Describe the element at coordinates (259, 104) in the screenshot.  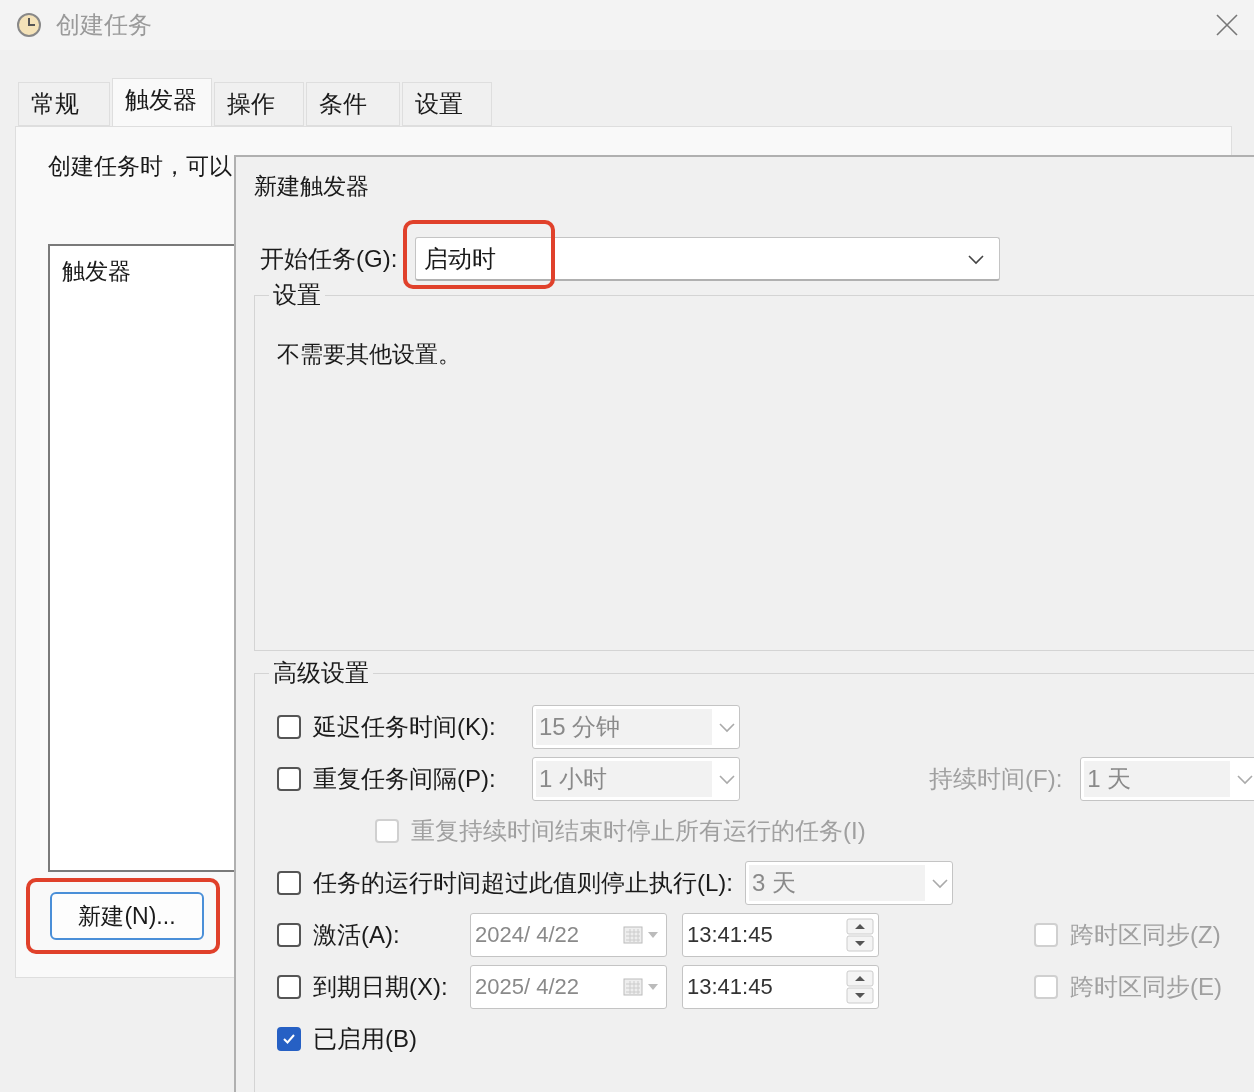
I see `tab: 操作` at that location.